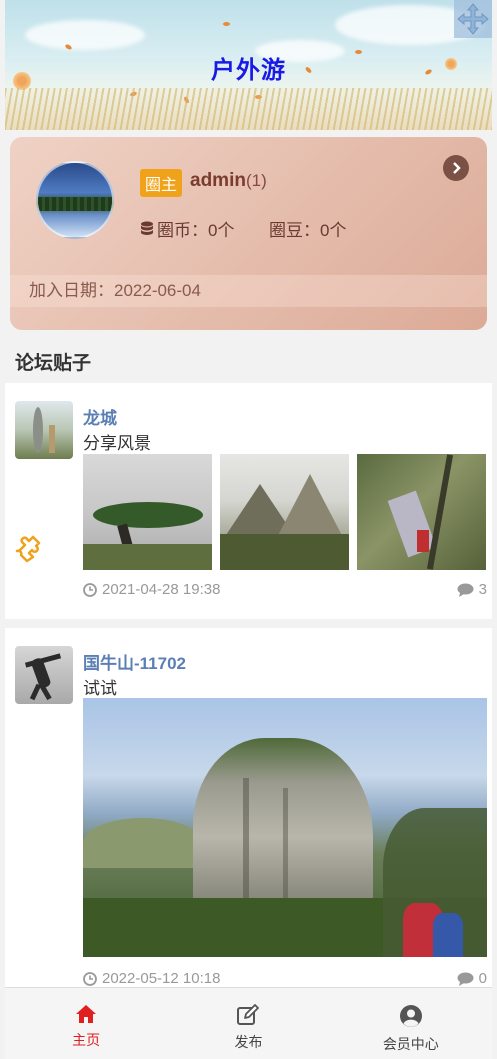  Describe the element at coordinates (218, 180) in the screenshot. I see `username-text: admin` at that location.